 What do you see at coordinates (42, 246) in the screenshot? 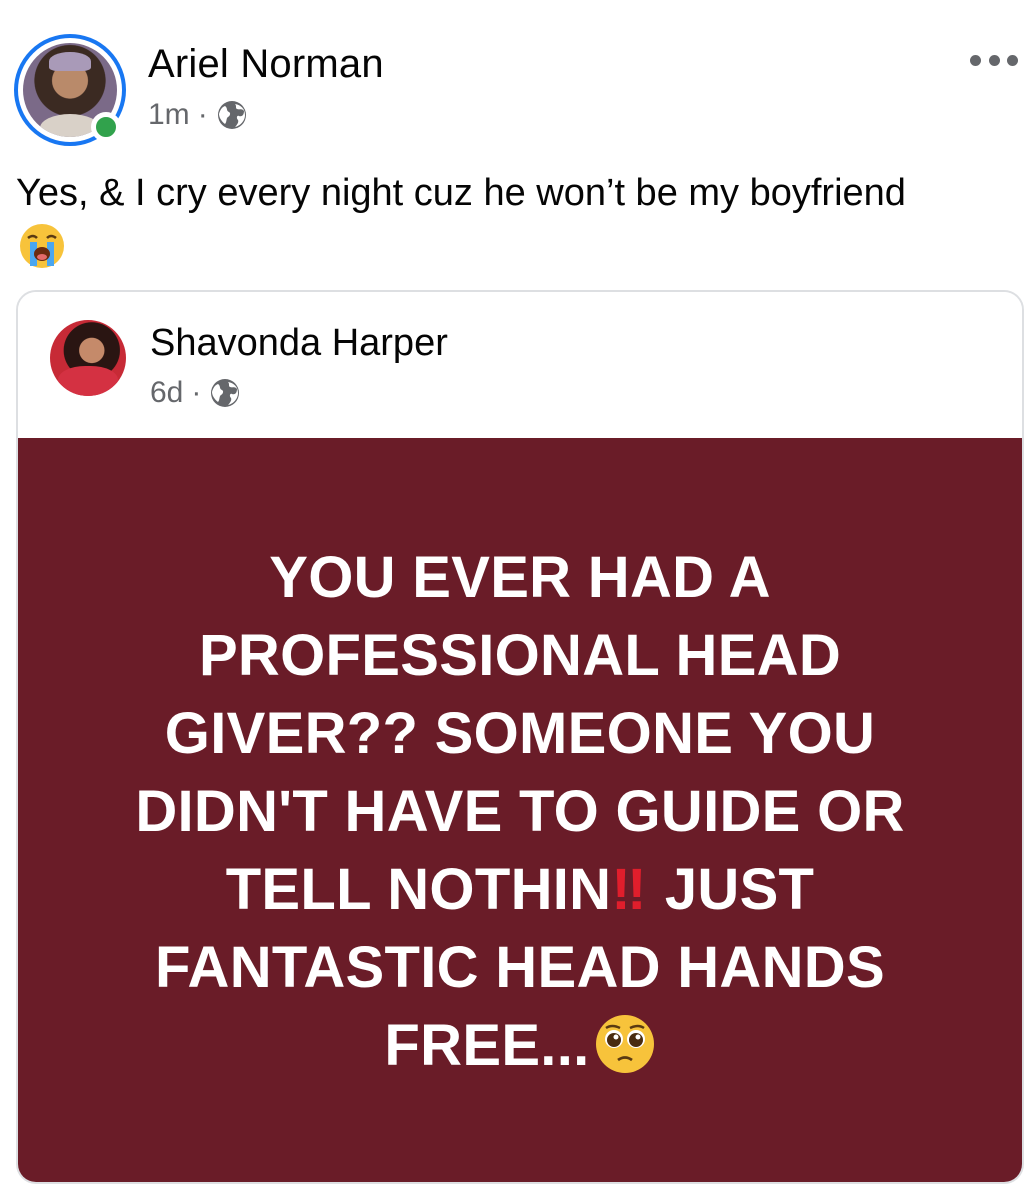
I see `loudly-crying-face-icon` at bounding box center [42, 246].